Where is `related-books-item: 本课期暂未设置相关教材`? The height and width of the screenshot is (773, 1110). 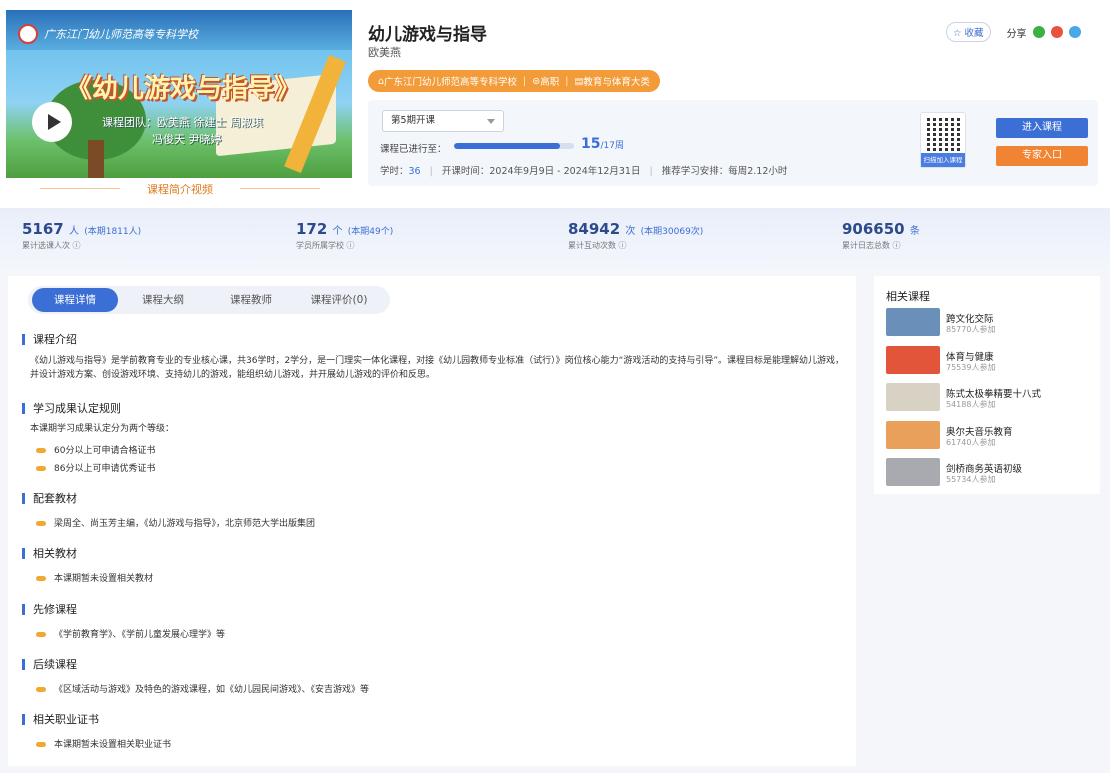
related-books-item: 本课期暂未设置相关教材 is located at coordinates (94, 577).